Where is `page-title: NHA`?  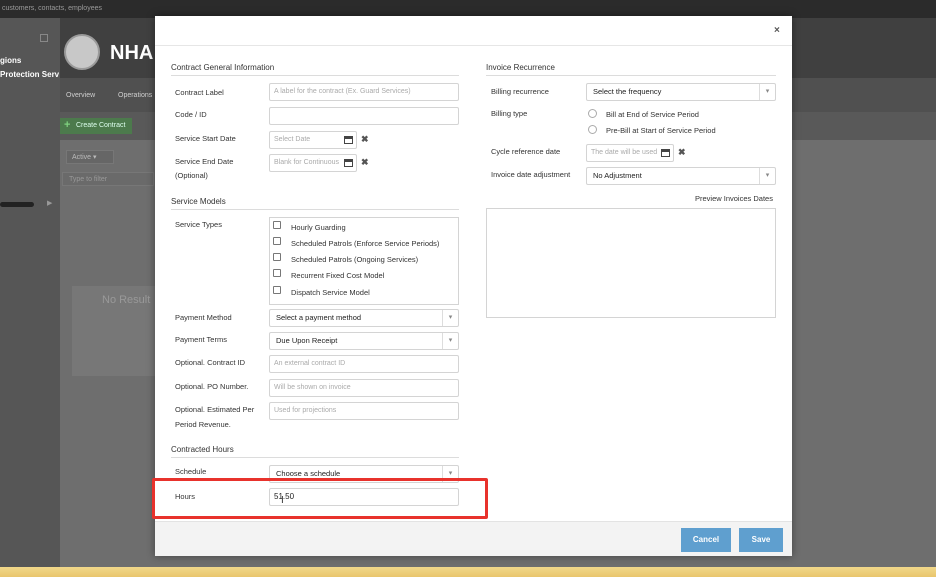 page-title: NHA is located at coordinates (132, 53).